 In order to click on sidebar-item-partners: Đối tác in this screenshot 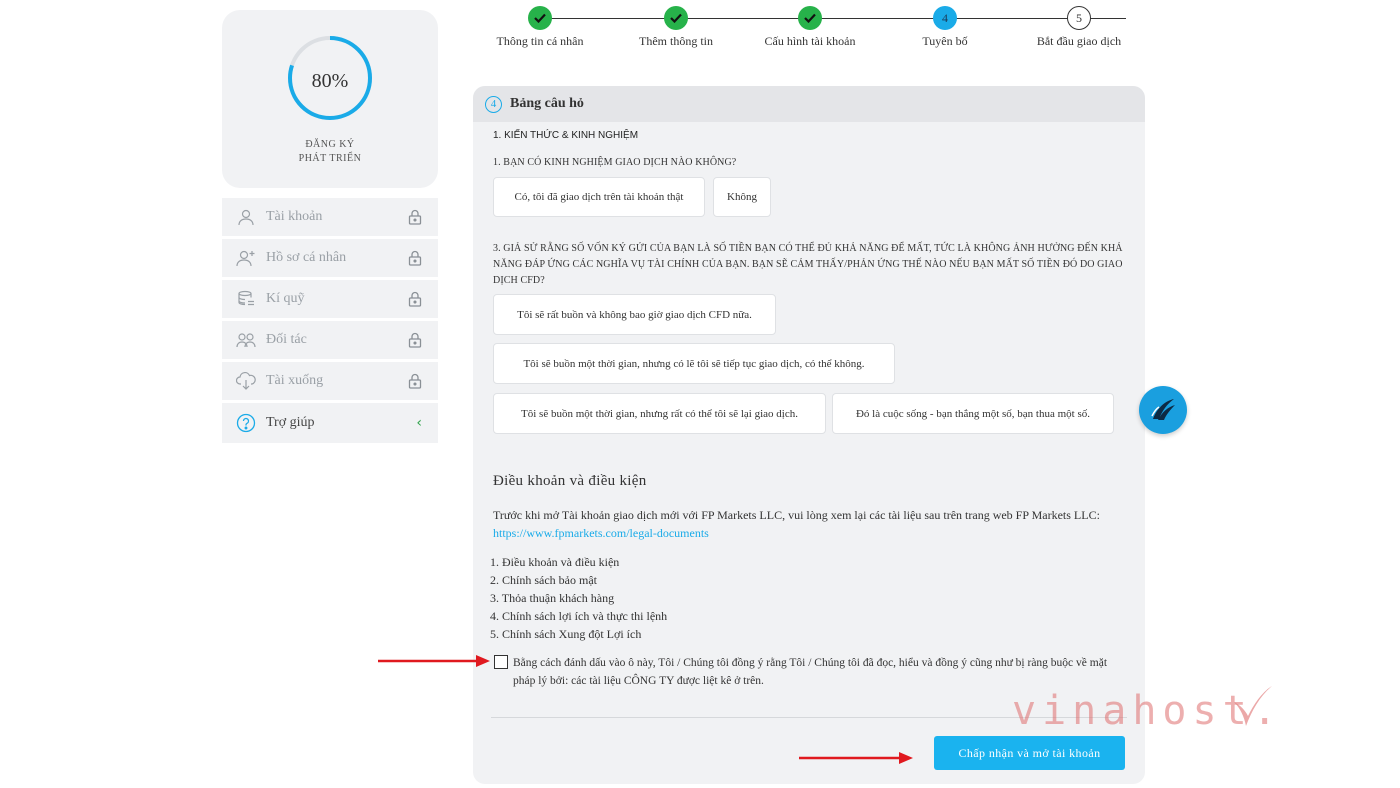, I will do `click(330, 340)`.